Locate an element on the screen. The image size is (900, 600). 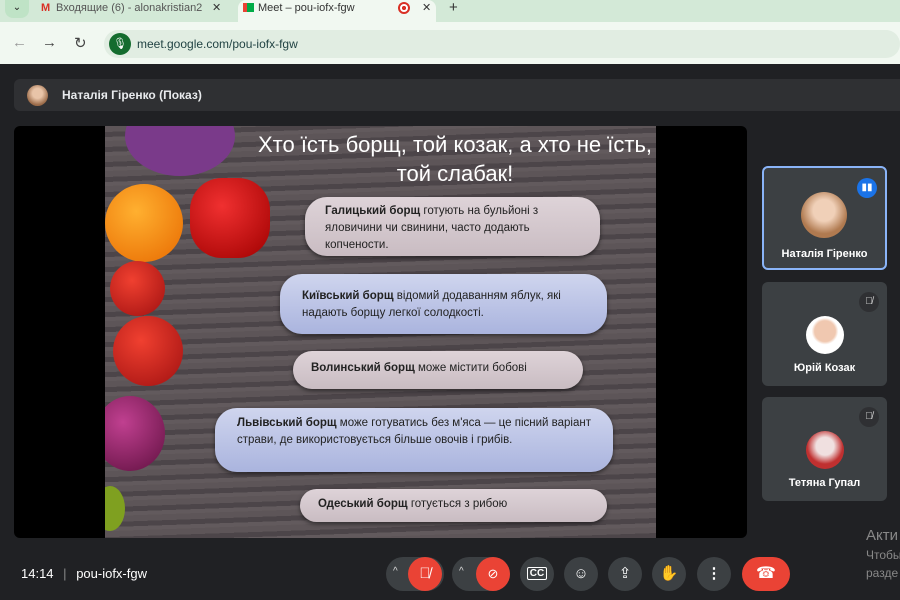
meeting-time: 14:14 is located at coordinates (37, 573).